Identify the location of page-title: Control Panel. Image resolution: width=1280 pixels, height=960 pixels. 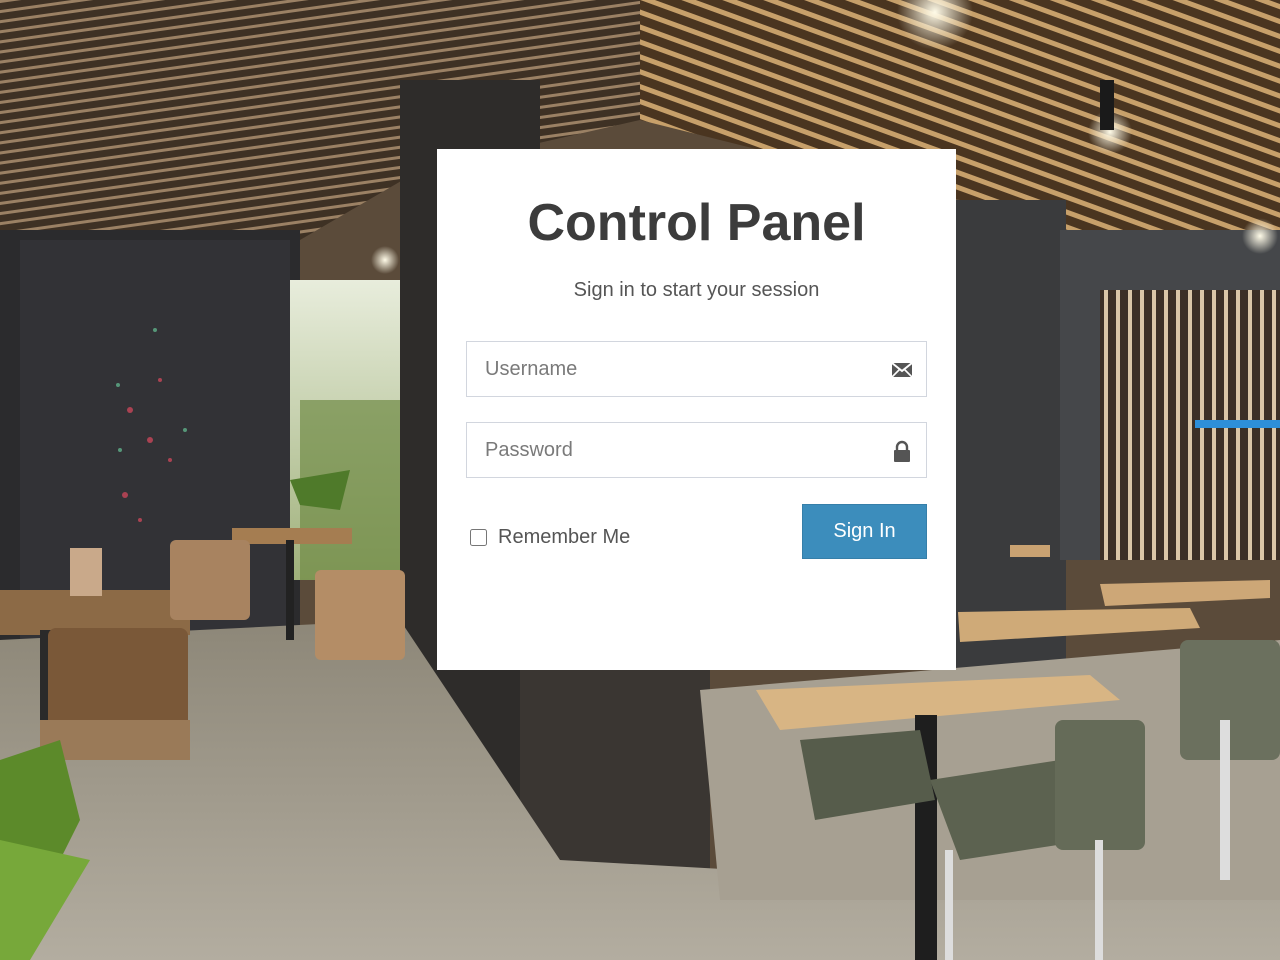
(696, 223).